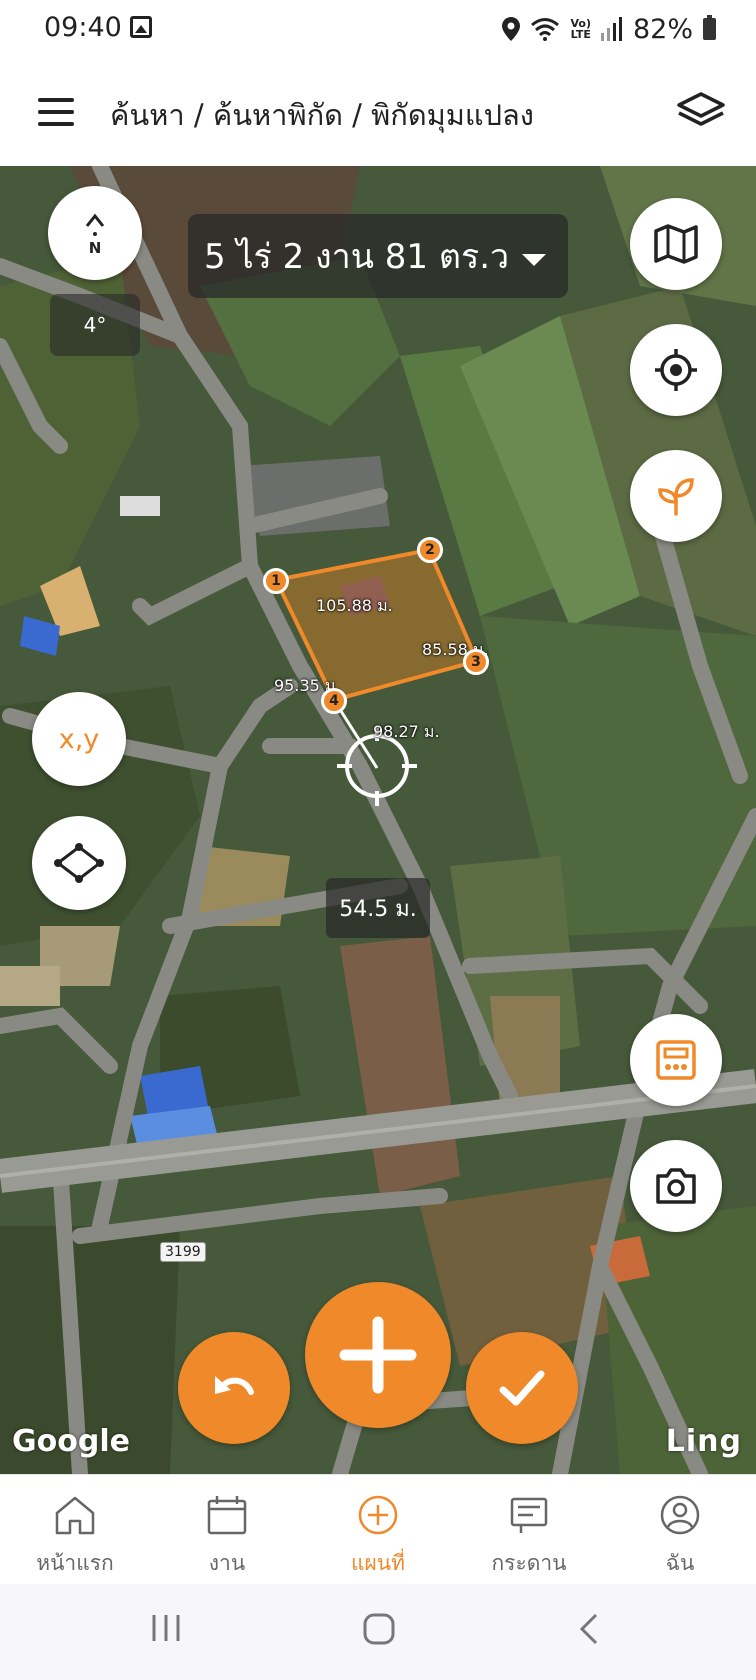  What do you see at coordinates (379, 1629) in the screenshot?
I see `home-nav-icon` at bounding box center [379, 1629].